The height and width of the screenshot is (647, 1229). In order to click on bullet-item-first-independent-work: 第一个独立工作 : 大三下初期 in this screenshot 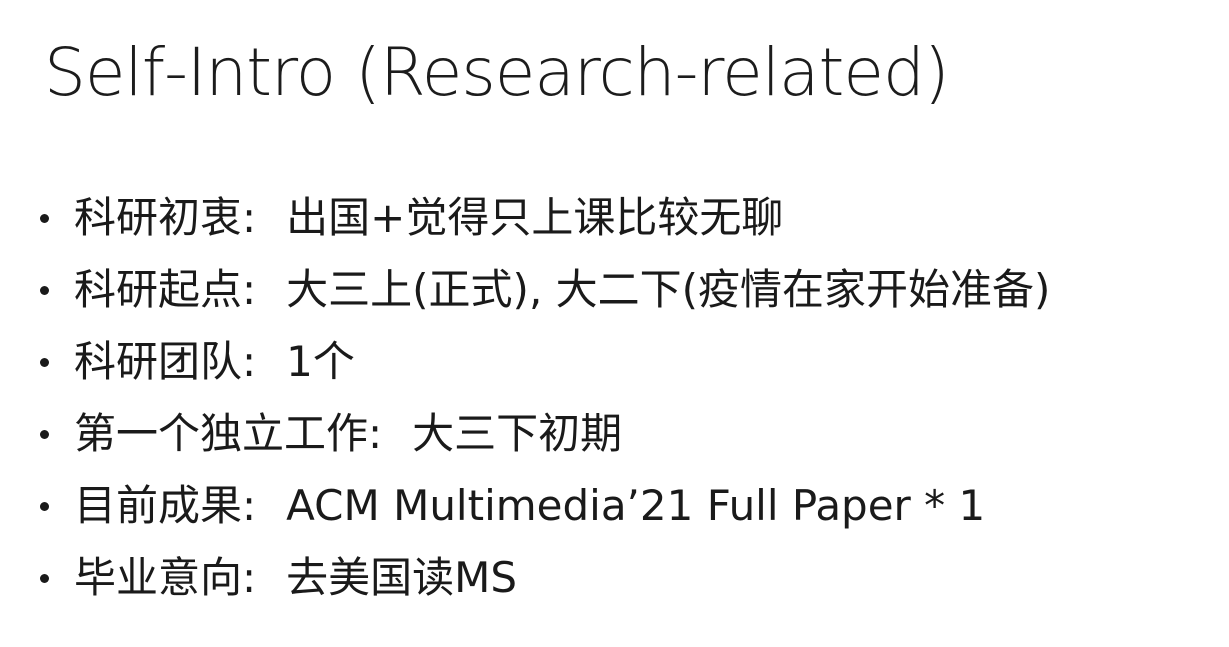, I will do `click(545, 434)`.